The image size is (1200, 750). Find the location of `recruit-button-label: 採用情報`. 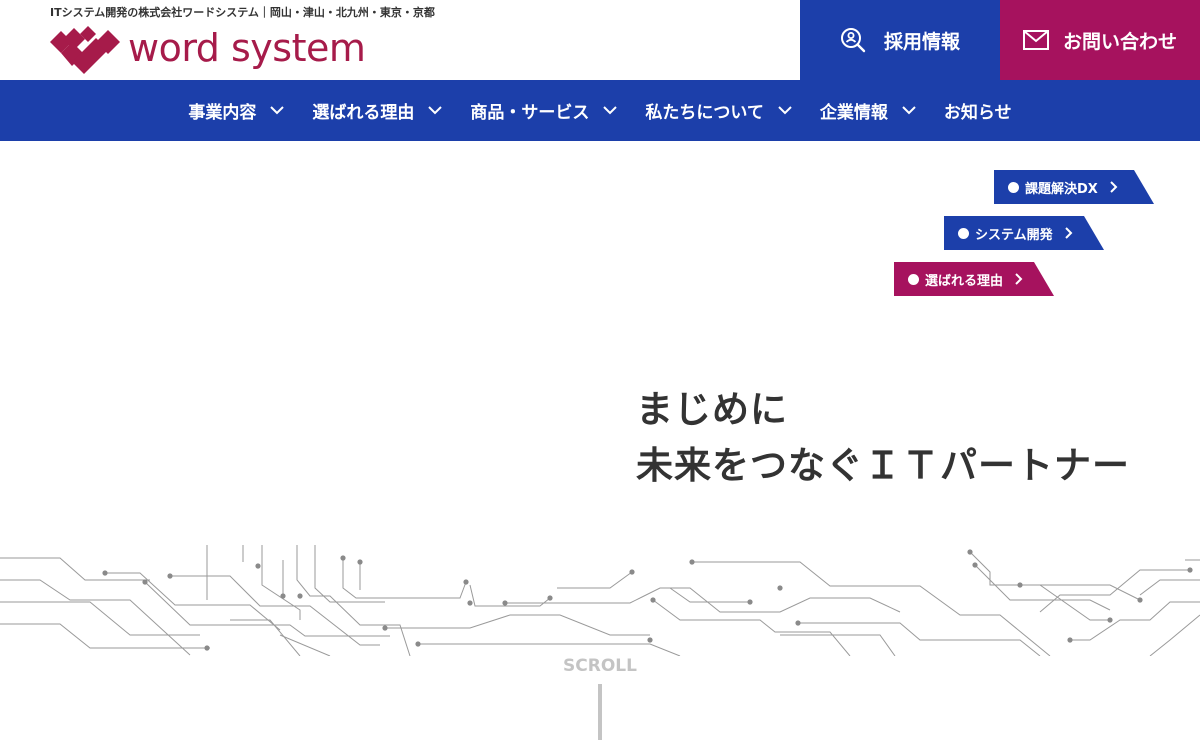

recruit-button-label: 採用情報 is located at coordinates (921, 41).